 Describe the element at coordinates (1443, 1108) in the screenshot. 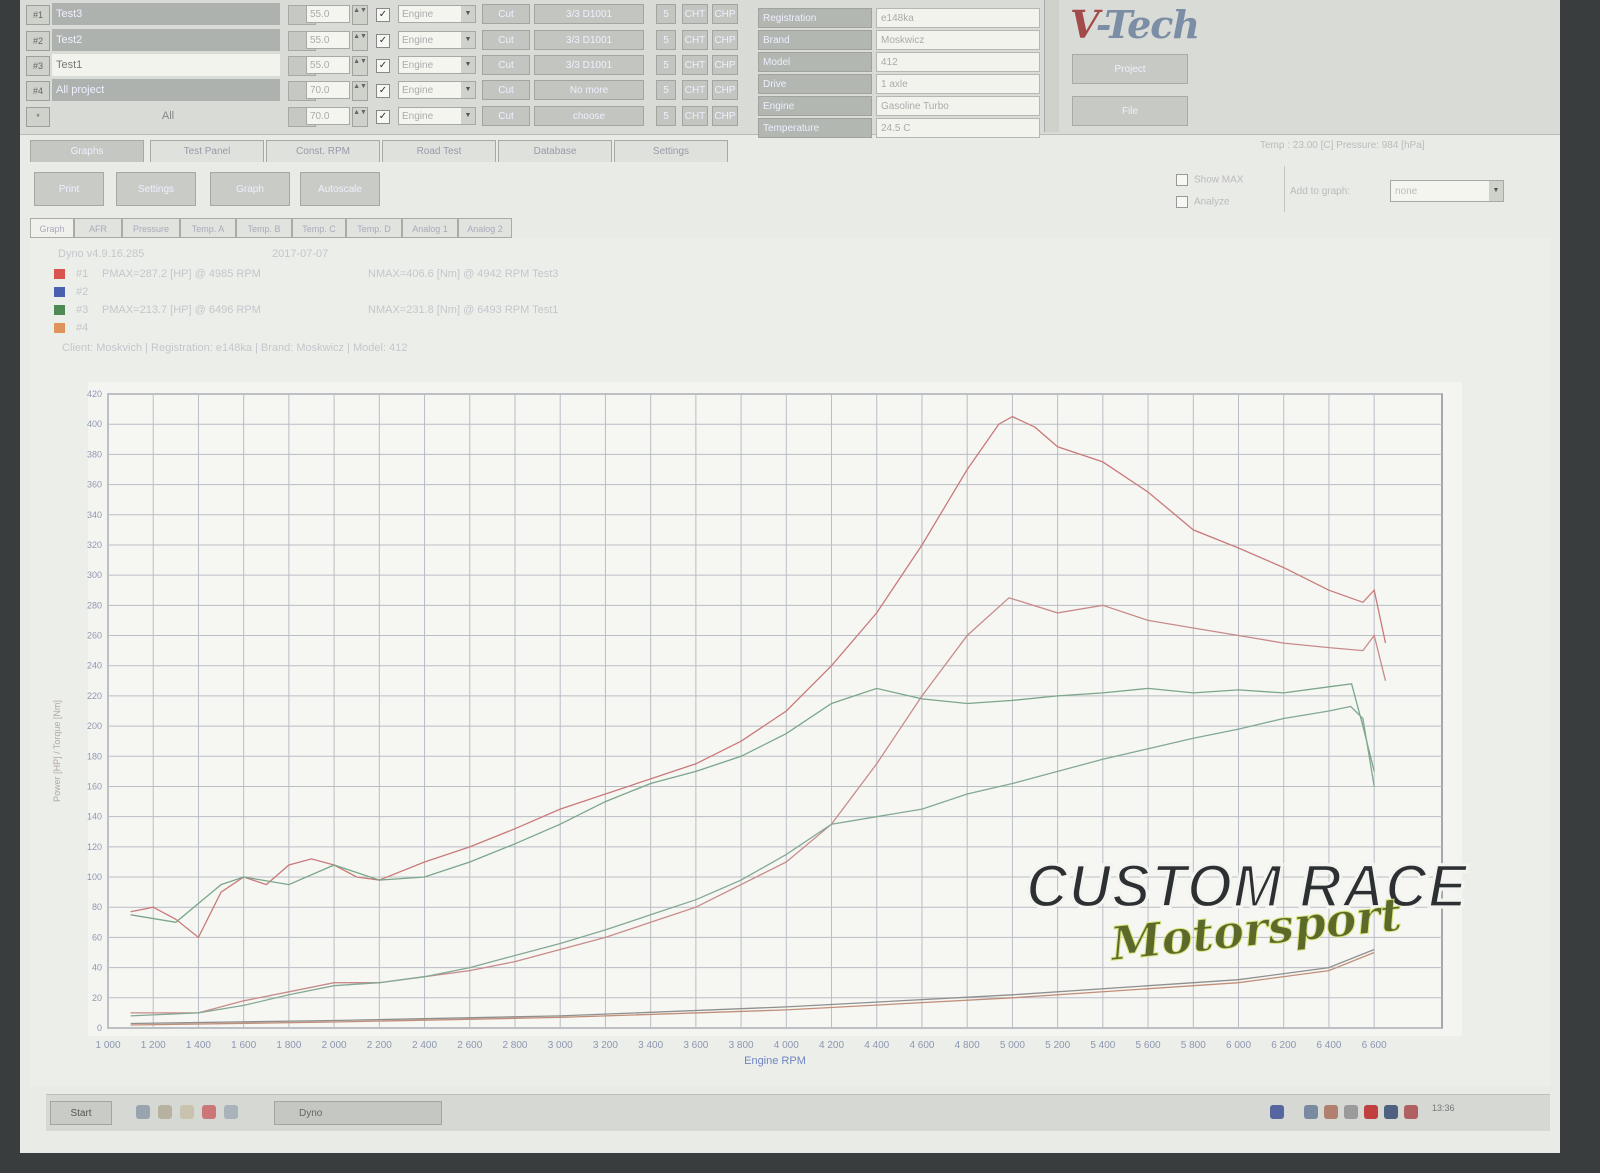

I see `clock: 13:36` at that location.